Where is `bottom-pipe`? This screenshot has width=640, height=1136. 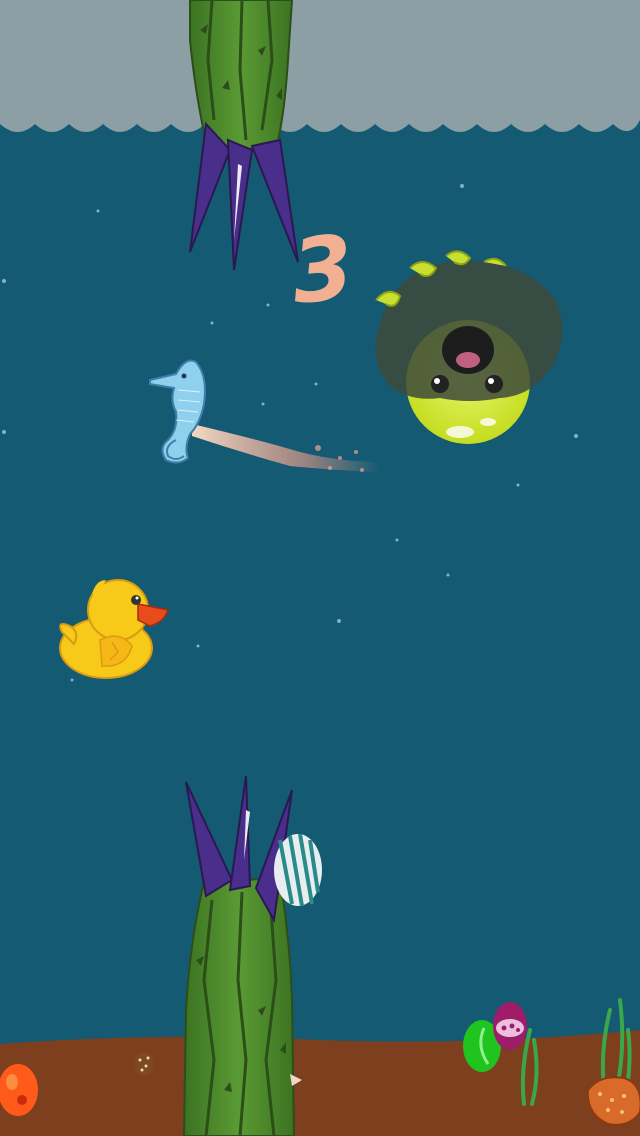 bottom-pipe is located at coordinates (239, 955).